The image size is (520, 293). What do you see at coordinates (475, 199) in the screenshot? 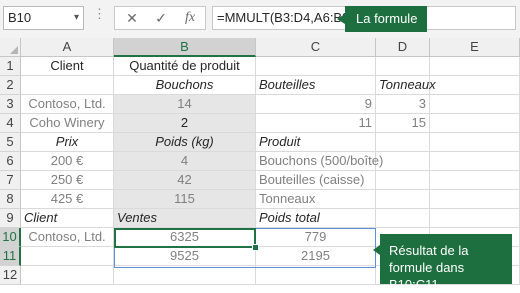
I see `cell-e8` at bounding box center [475, 199].